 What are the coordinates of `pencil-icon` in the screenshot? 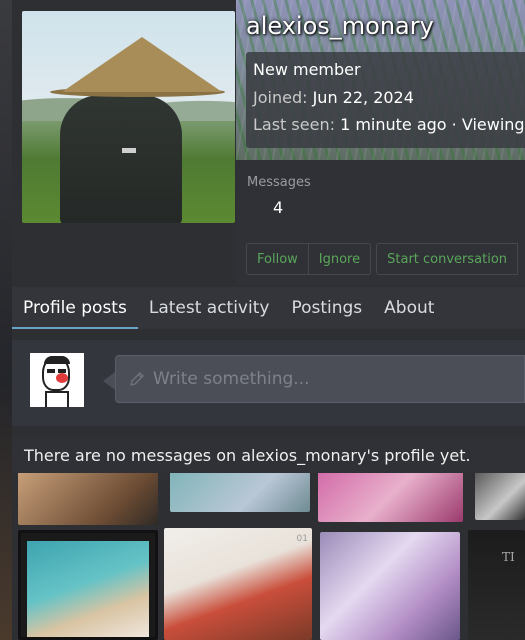 It's located at (137, 379).